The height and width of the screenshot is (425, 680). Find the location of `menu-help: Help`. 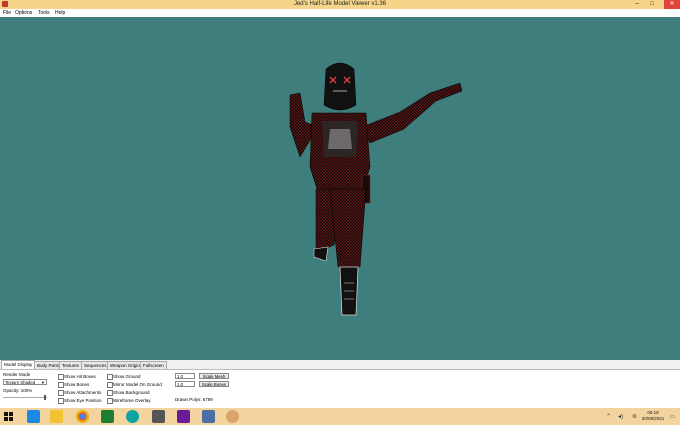

menu-help: Help is located at coordinates (60, 13).